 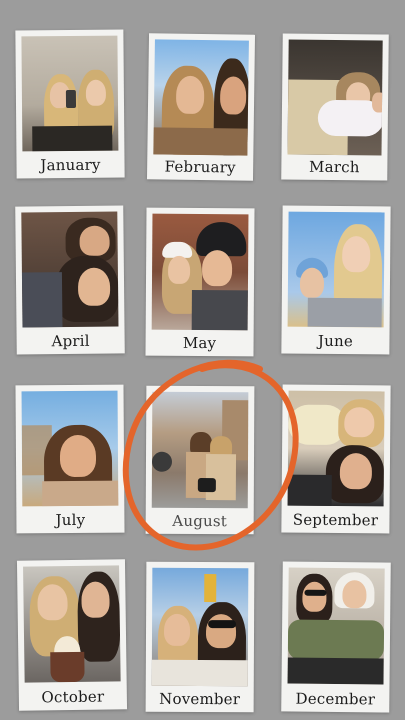 What do you see at coordinates (199, 343) in the screenshot?
I see `month-label: May` at bounding box center [199, 343].